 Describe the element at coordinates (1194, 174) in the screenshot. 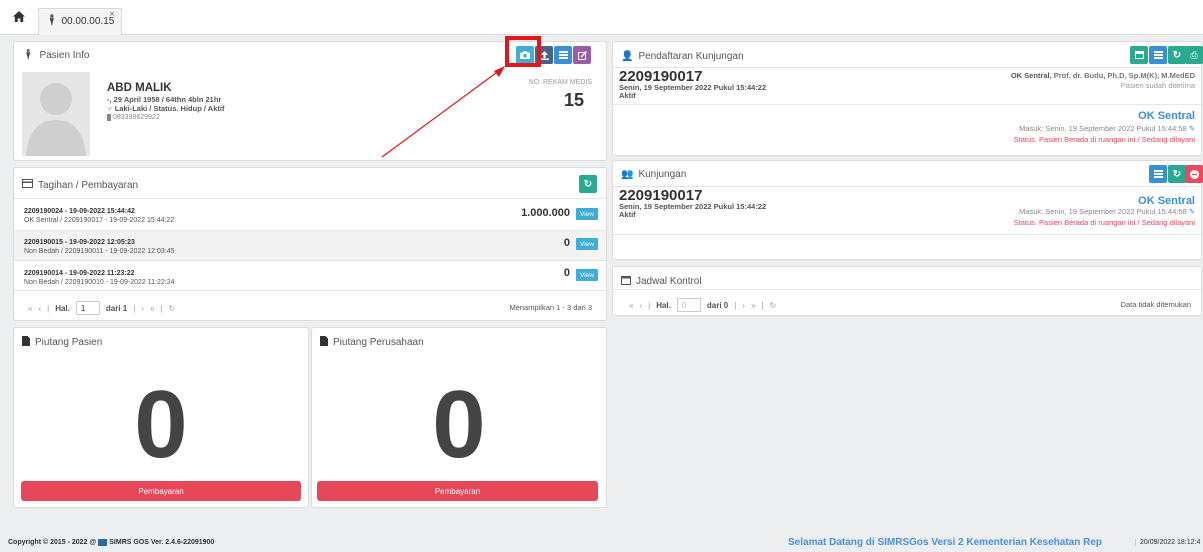

I see `cancel-button` at that location.